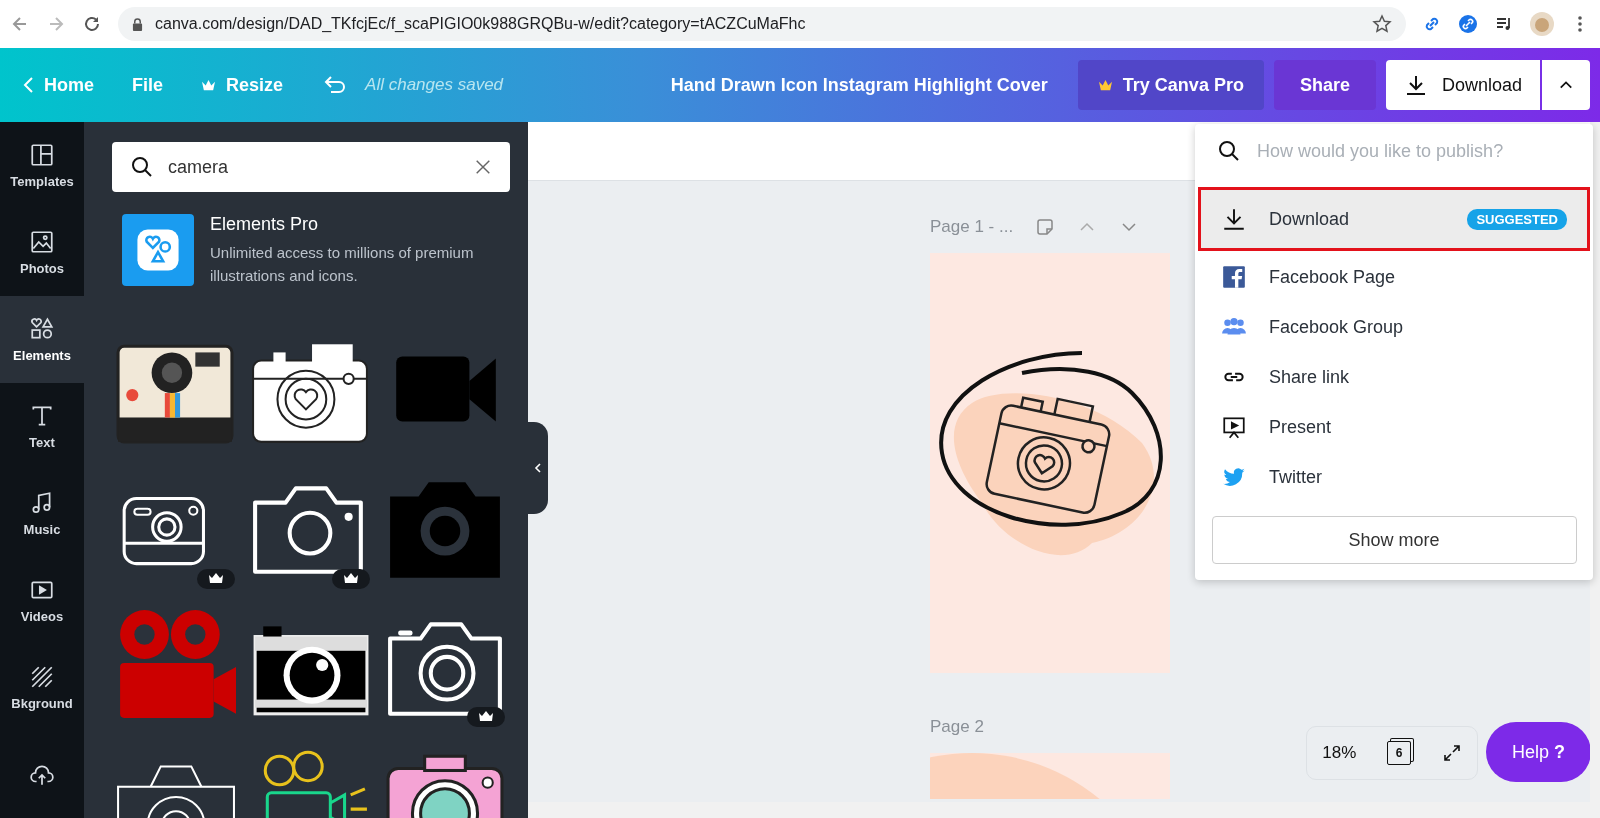 The image size is (1600, 818). What do you see at coordinates (42, 513) in the screenshot?
I see `sidebar-tab: Music` at bounding box center [42, 513].